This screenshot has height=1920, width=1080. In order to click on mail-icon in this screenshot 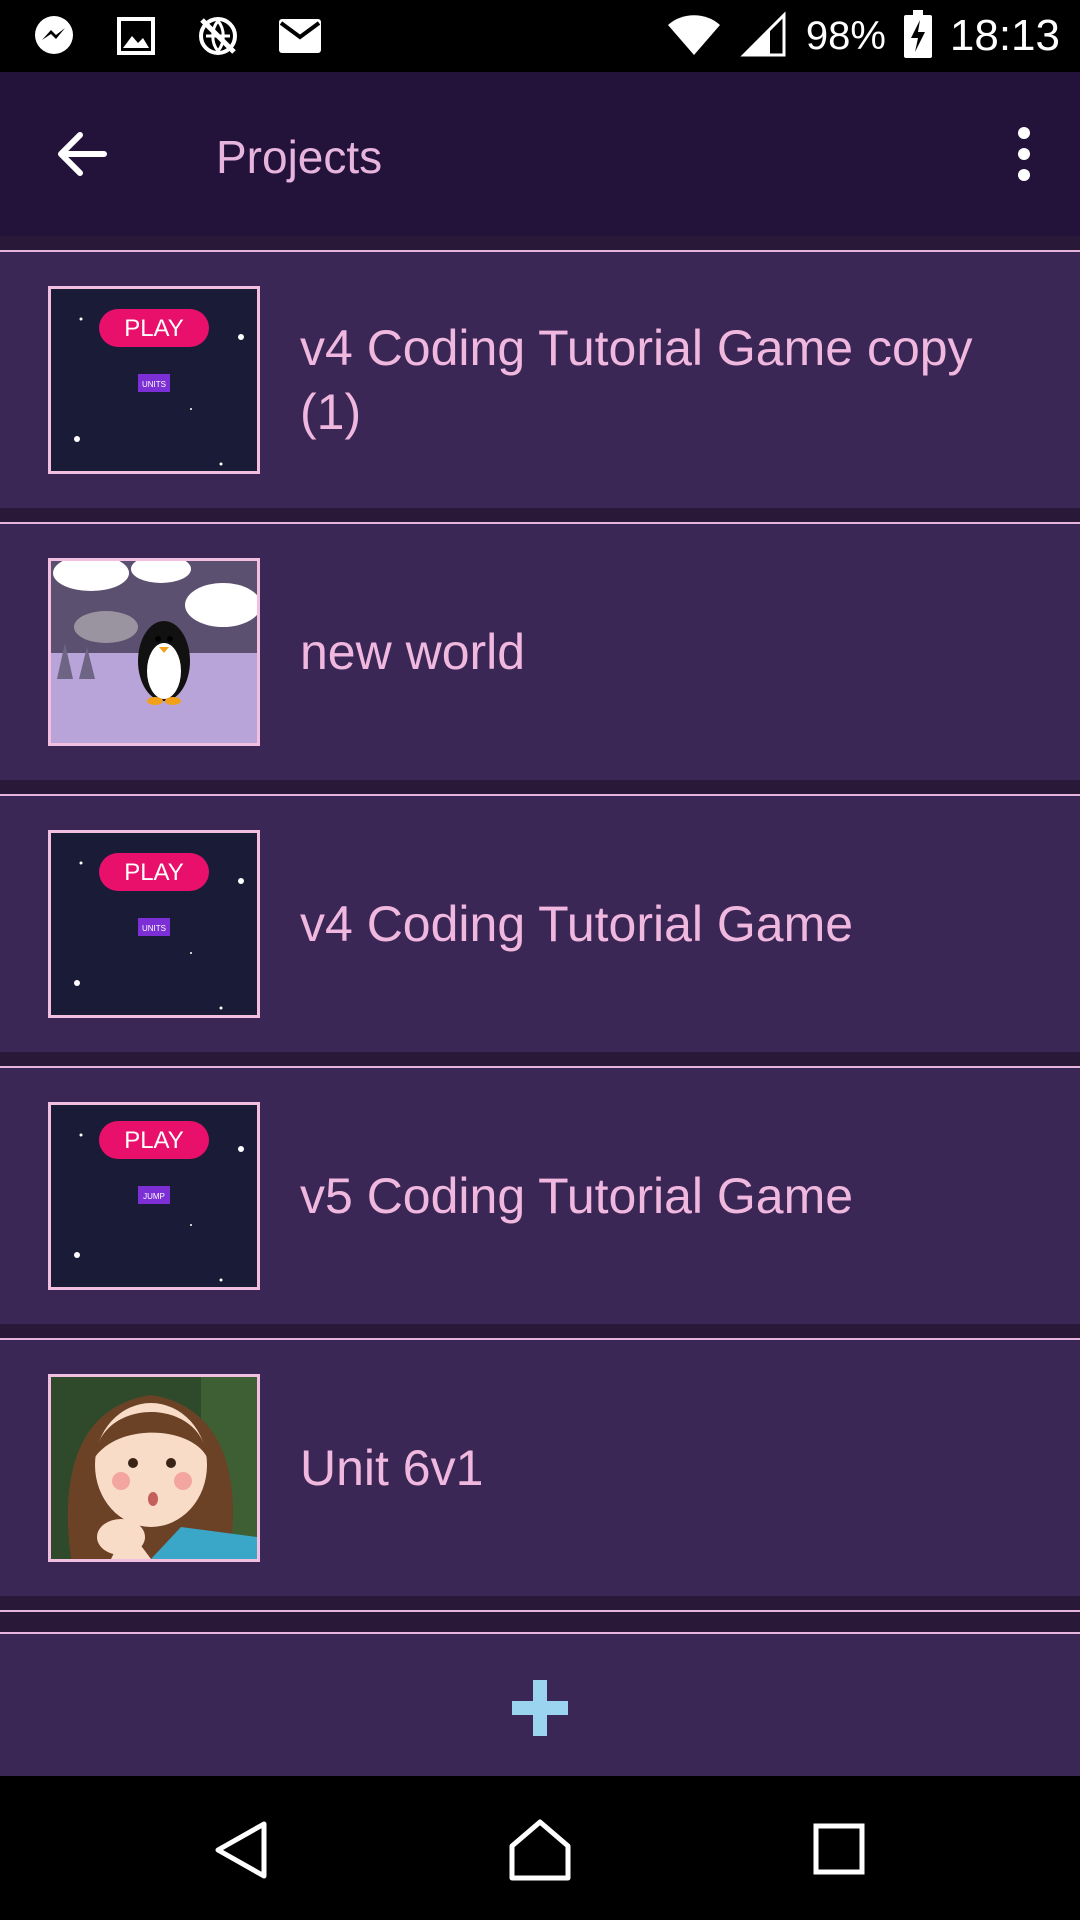, I will do `click(300, 36)`.